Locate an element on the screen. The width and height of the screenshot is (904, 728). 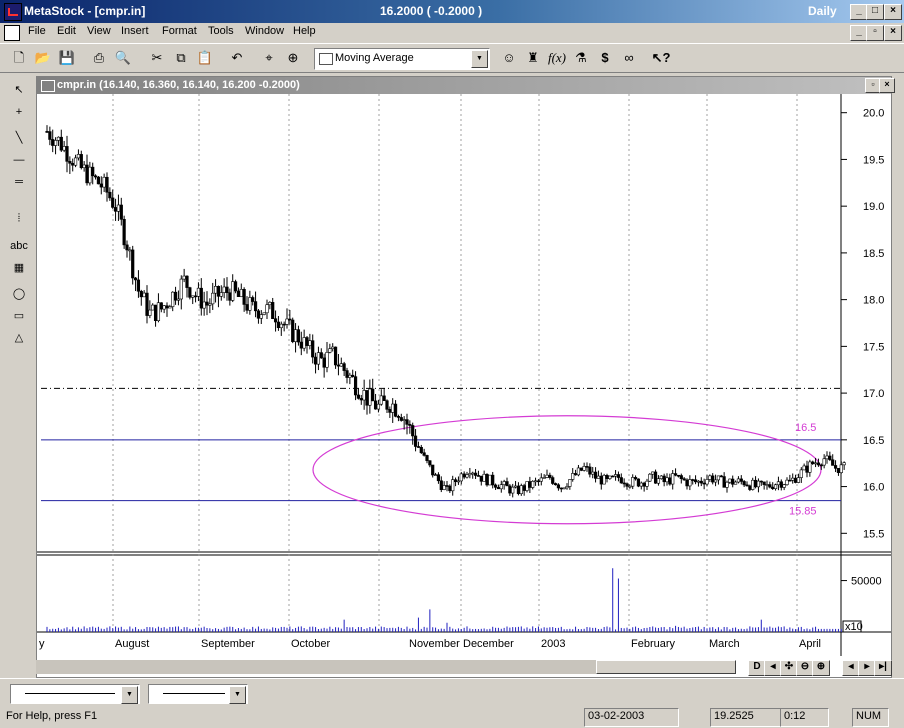
rectangle-icon: ▭ is located at coordinates (19, 316).